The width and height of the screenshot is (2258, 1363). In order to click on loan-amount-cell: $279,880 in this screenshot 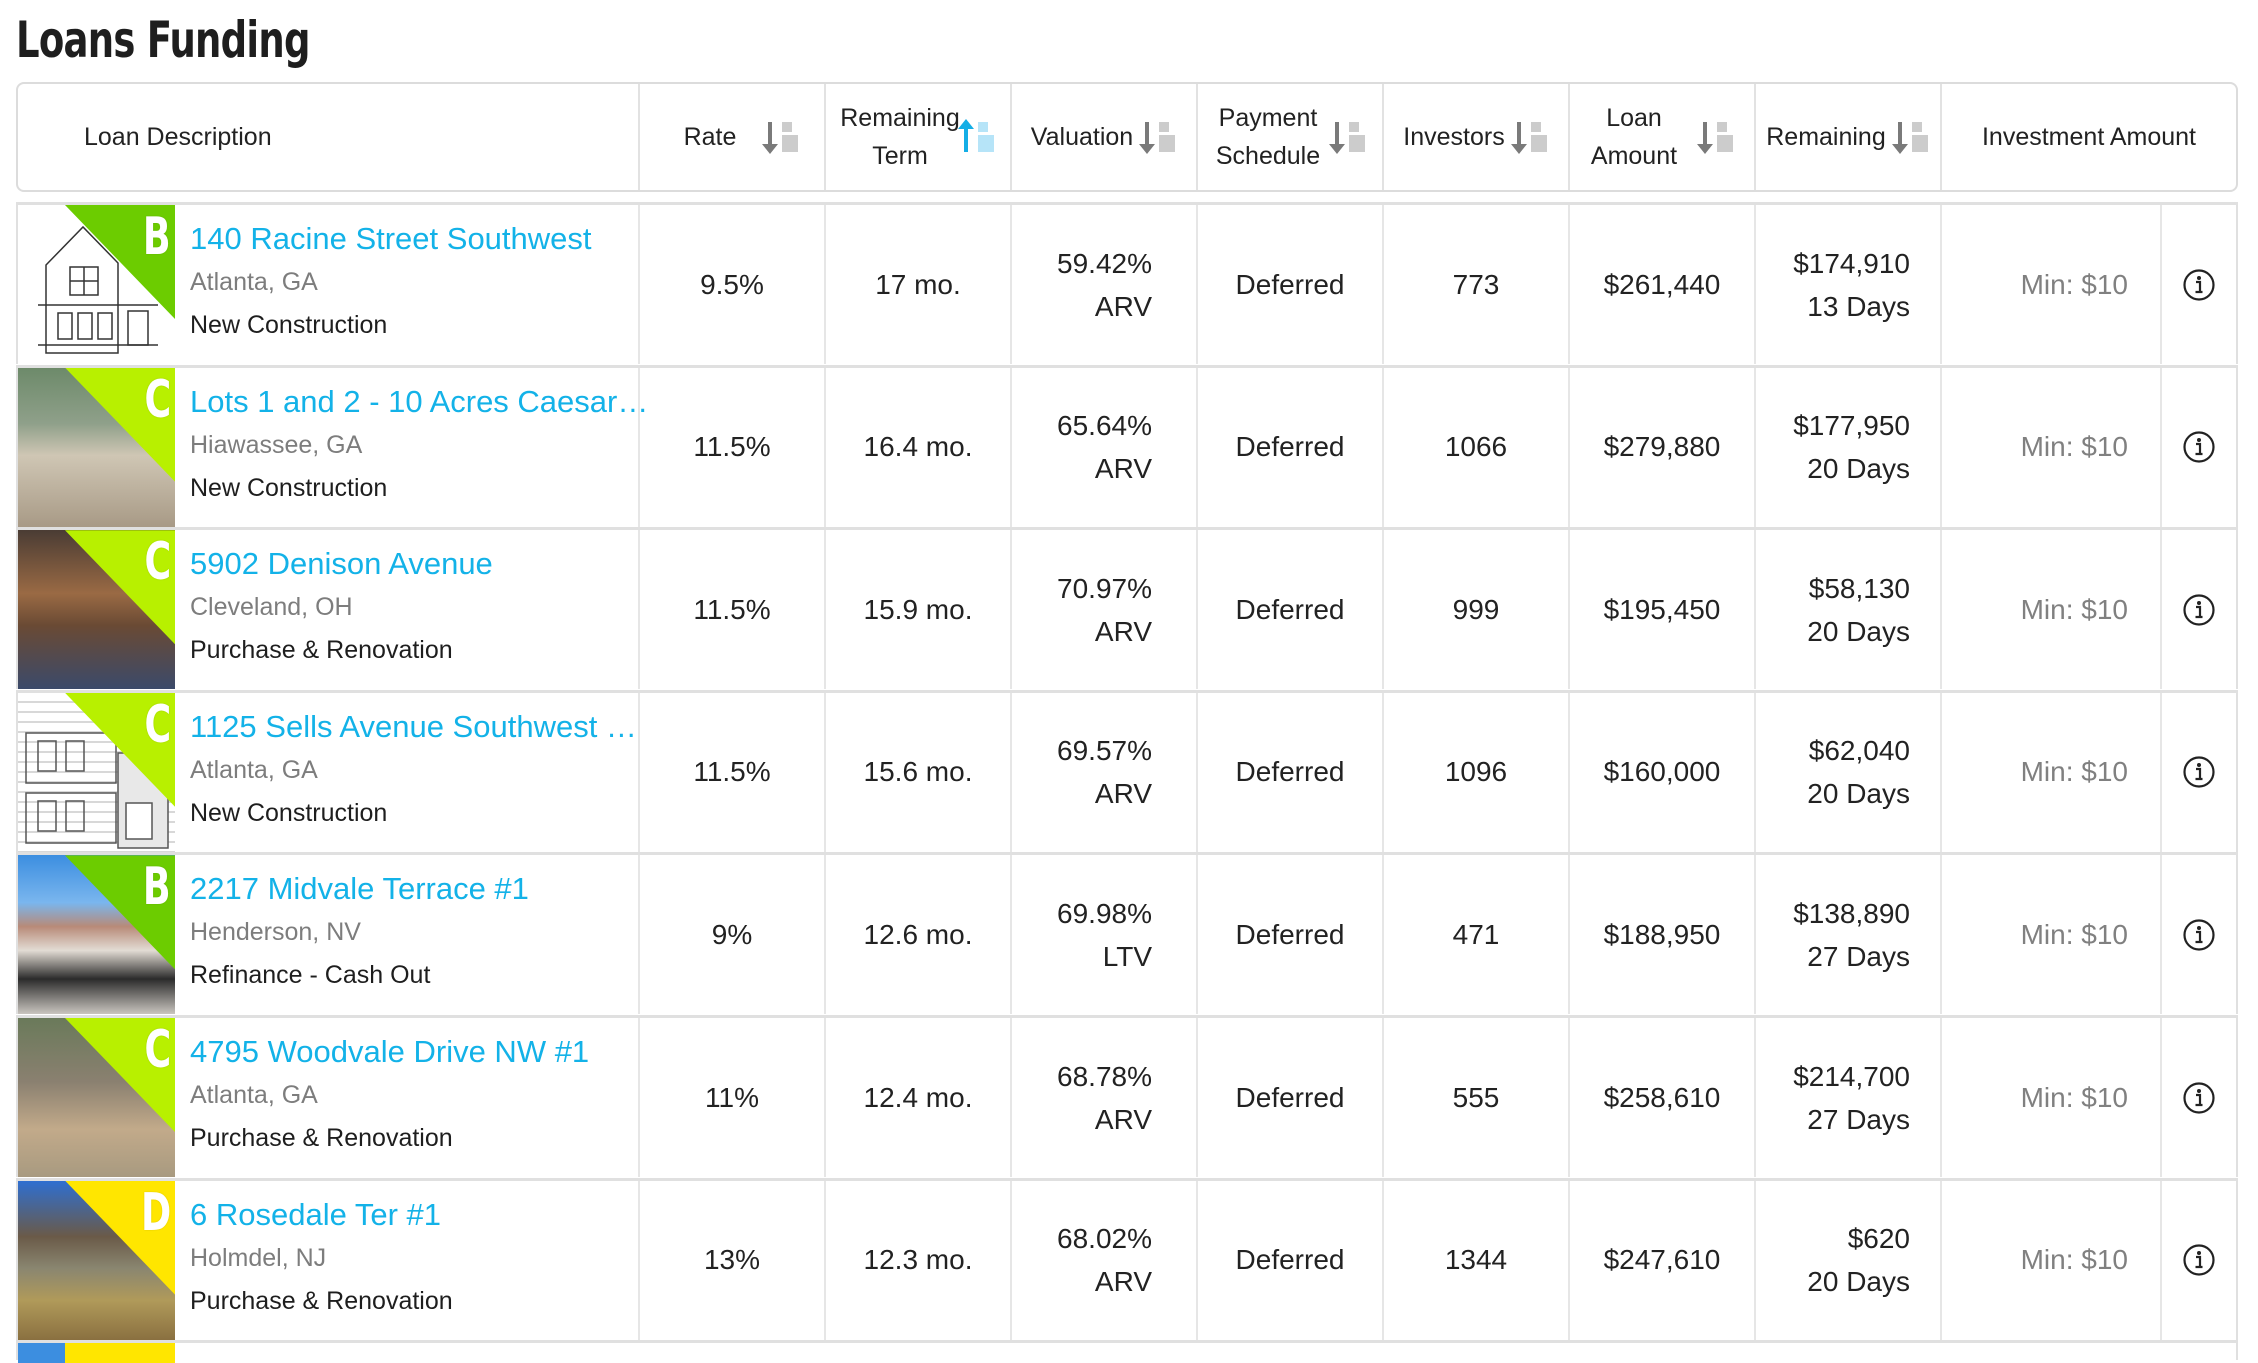, I will do `click(1661, 447)`.